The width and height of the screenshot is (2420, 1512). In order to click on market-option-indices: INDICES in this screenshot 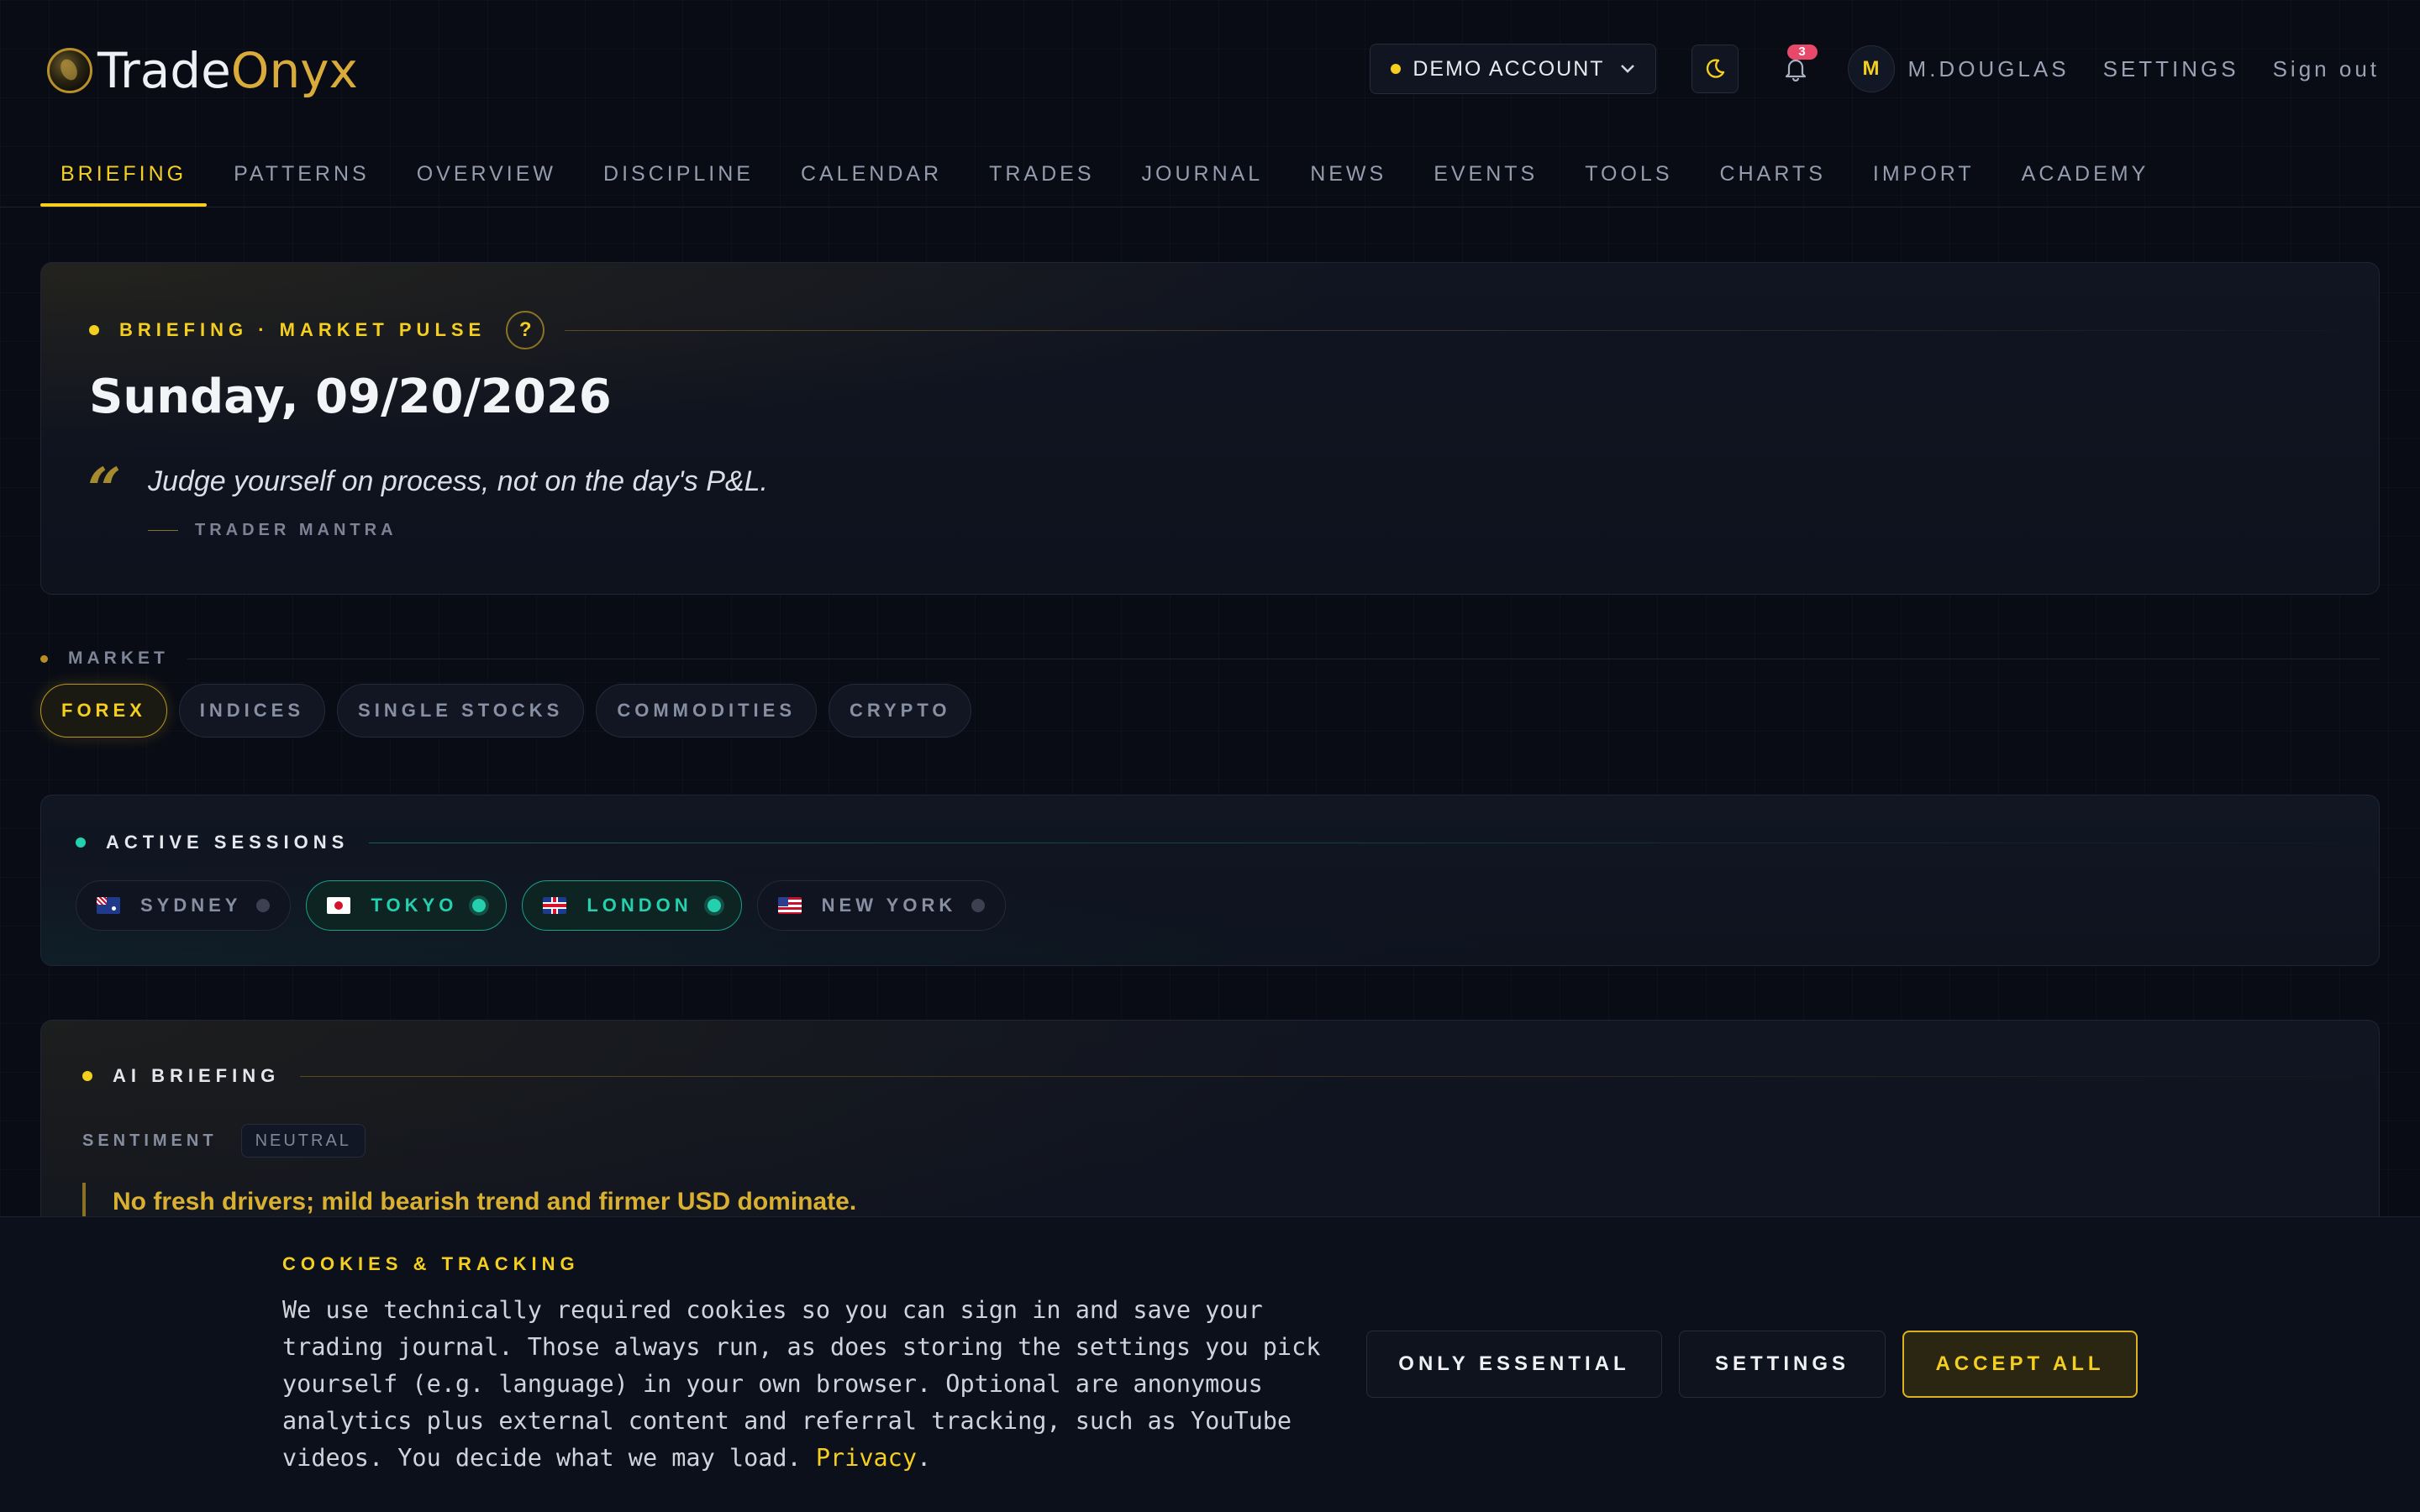, I will do `click(252, 711)`.